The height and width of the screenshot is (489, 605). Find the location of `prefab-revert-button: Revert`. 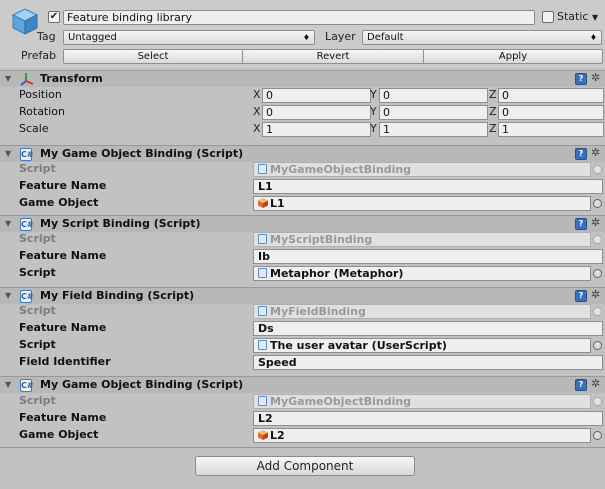

prefab-revert-button: Revert is located at coordinates (333, 56).